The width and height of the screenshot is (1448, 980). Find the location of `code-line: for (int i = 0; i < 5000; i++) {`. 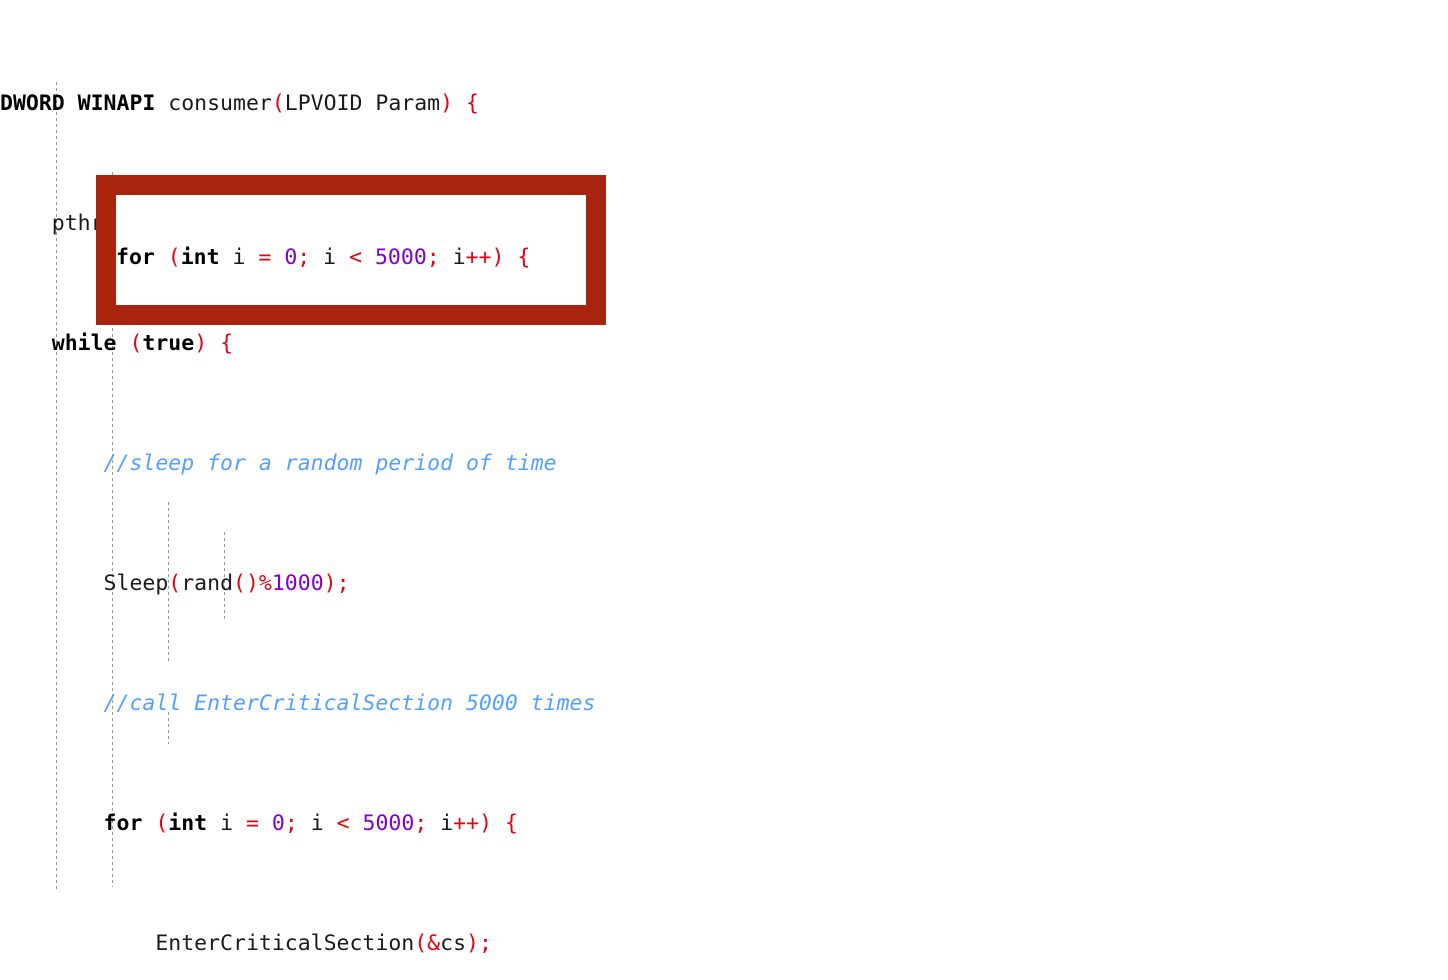

code-line: for (int i = 0; i < 5000; i++) { is located at coordinates (724, 824).